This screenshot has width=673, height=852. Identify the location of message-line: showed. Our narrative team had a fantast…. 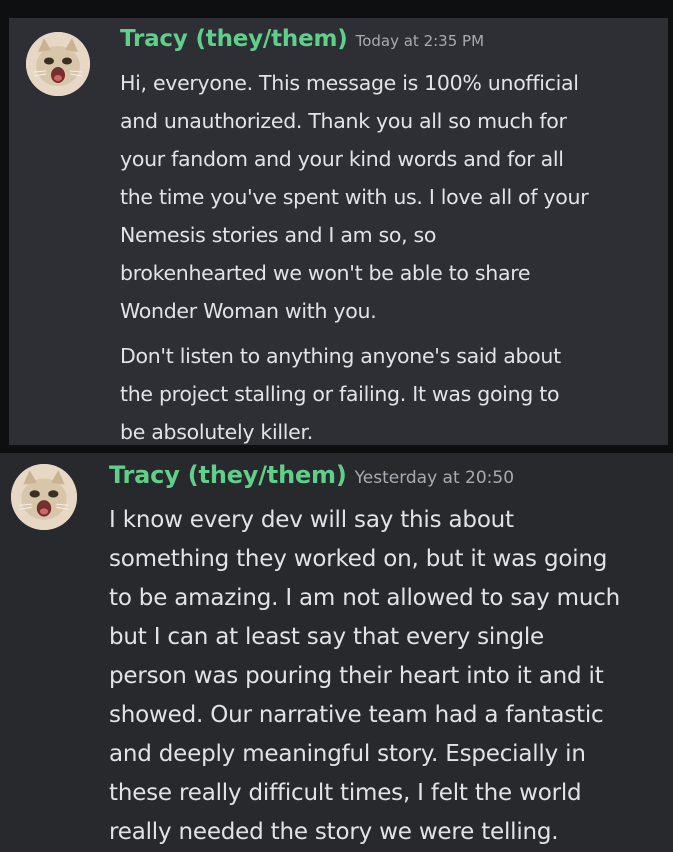
(356, 715).